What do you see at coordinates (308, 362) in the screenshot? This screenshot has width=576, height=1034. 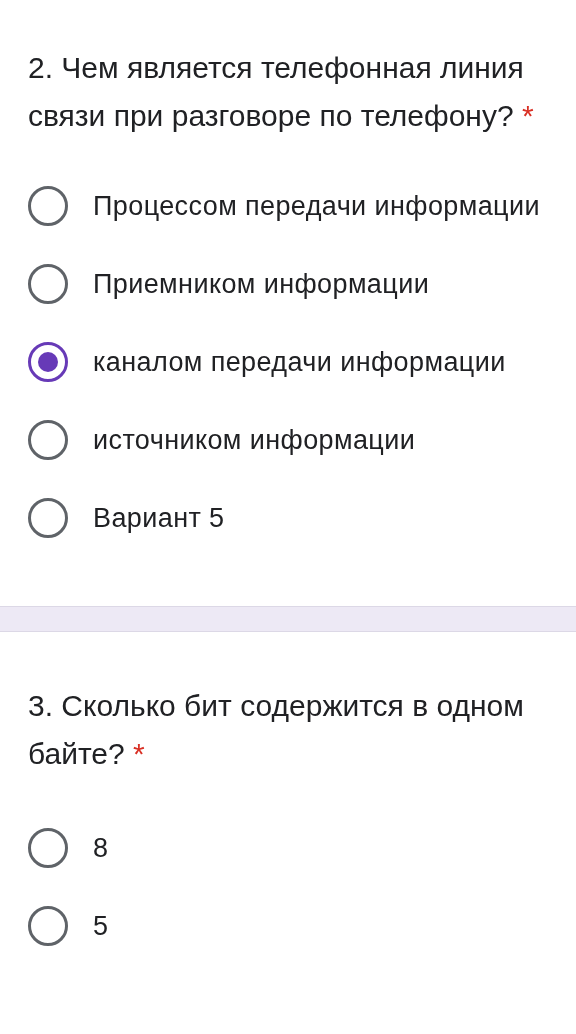 I see `option-label: каналом передачи информации` at bounding box center [308, 362].